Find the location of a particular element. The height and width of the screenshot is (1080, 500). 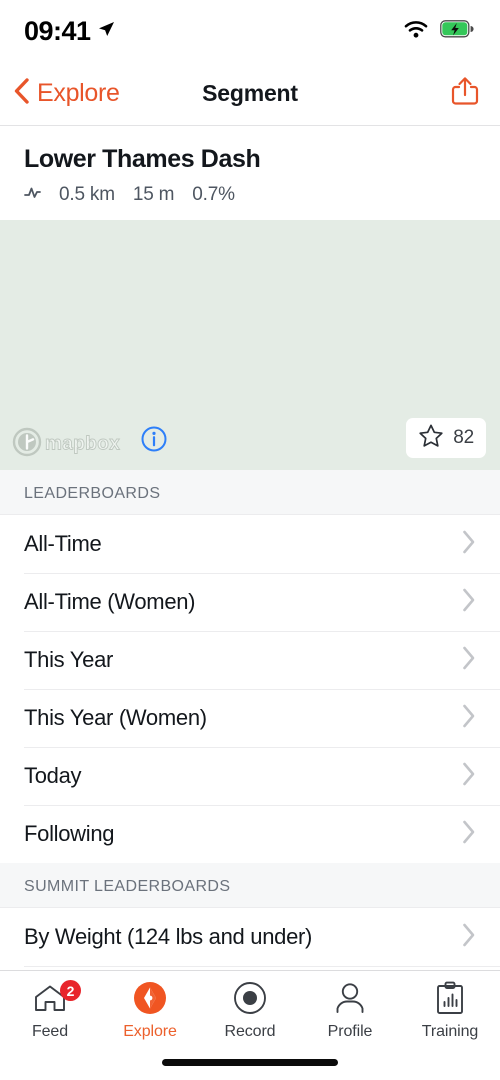

list-item-label: Following is located at coordinates (69, 833).